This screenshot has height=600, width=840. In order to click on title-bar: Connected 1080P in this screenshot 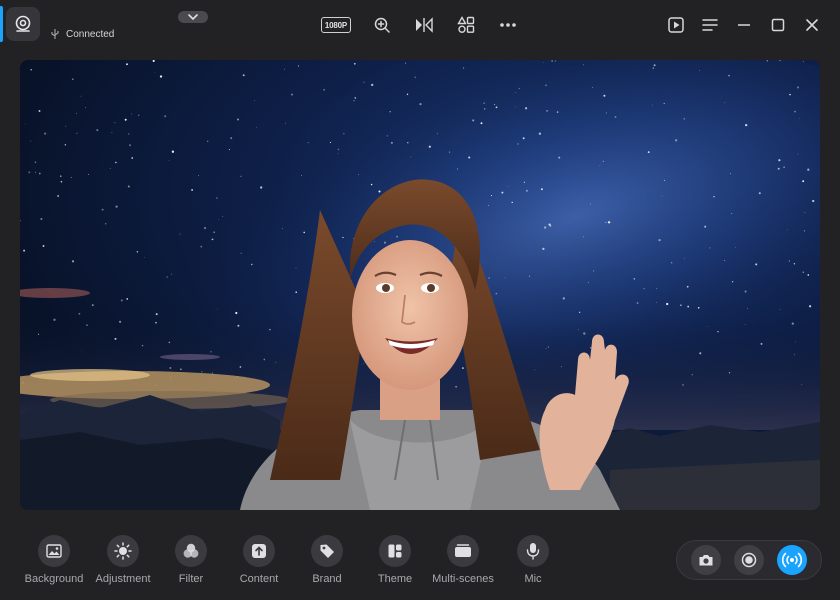, I will do `click(420, 26)`.